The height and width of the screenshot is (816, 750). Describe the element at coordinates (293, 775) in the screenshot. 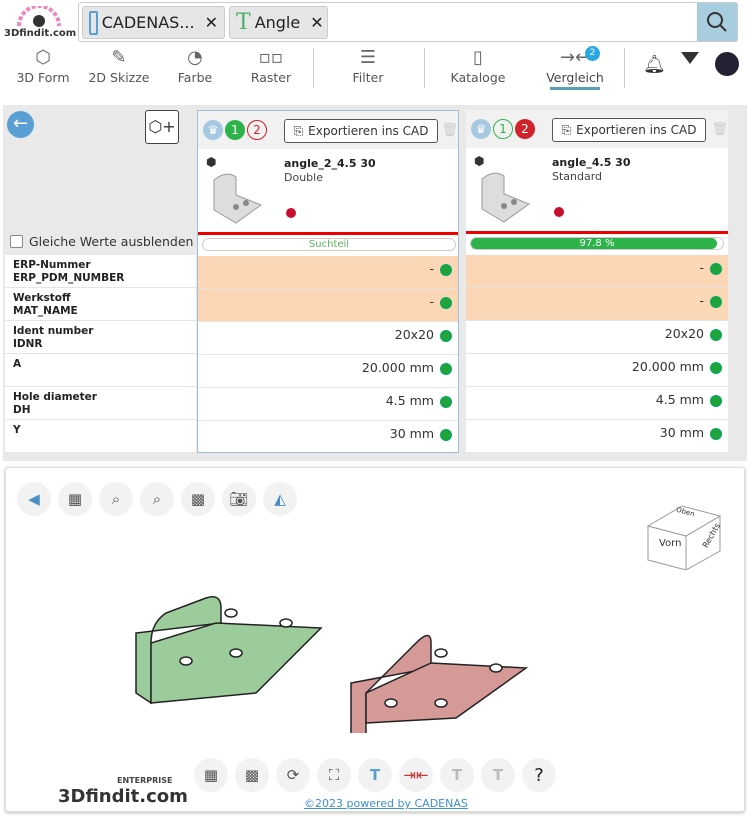

I see `rotate-play-icon: ⟳` at that location.